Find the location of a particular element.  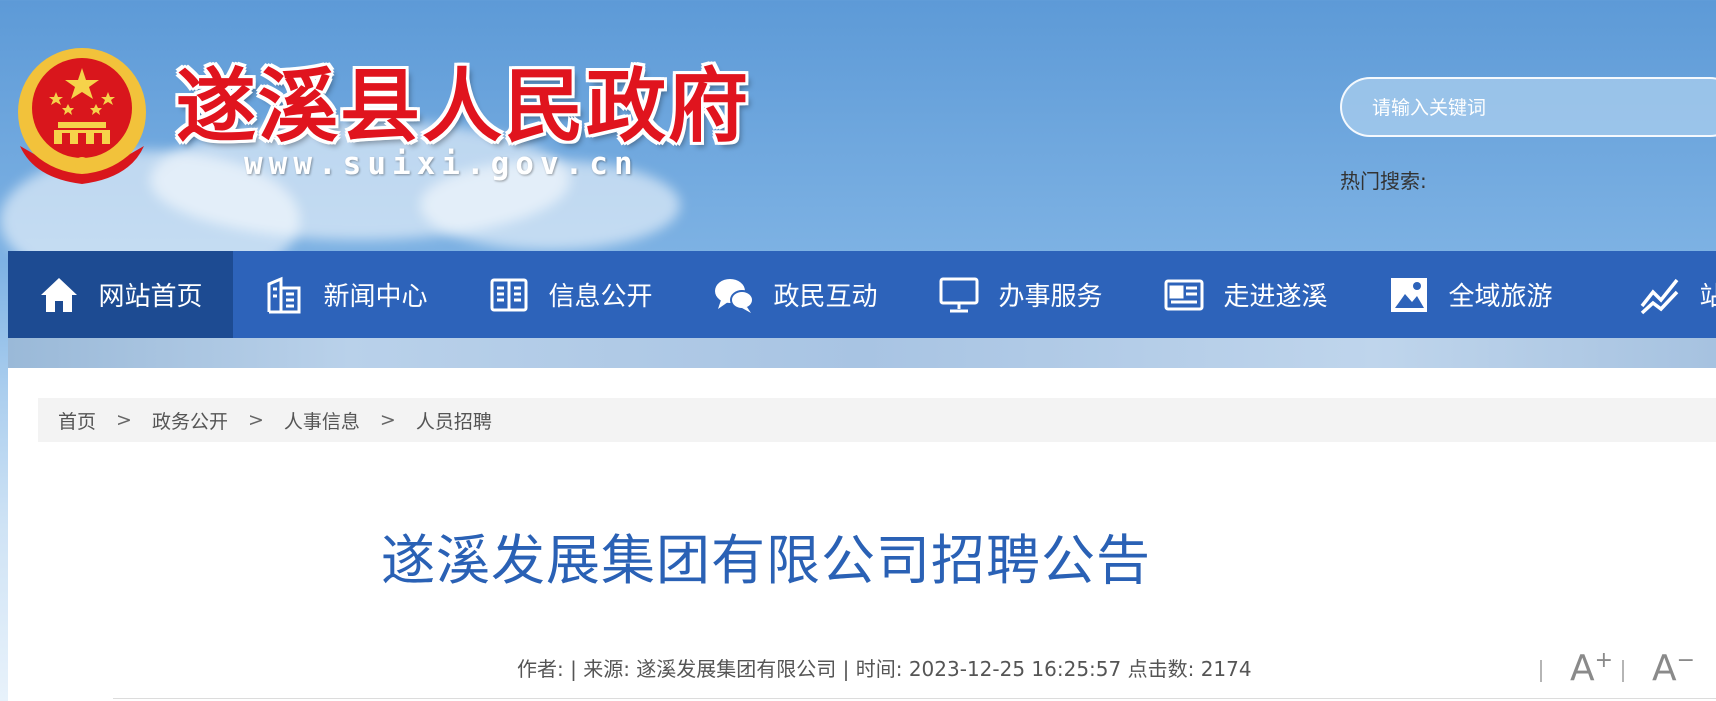

nav-item-home: 网站首页 is located at coordinates (120, 294).